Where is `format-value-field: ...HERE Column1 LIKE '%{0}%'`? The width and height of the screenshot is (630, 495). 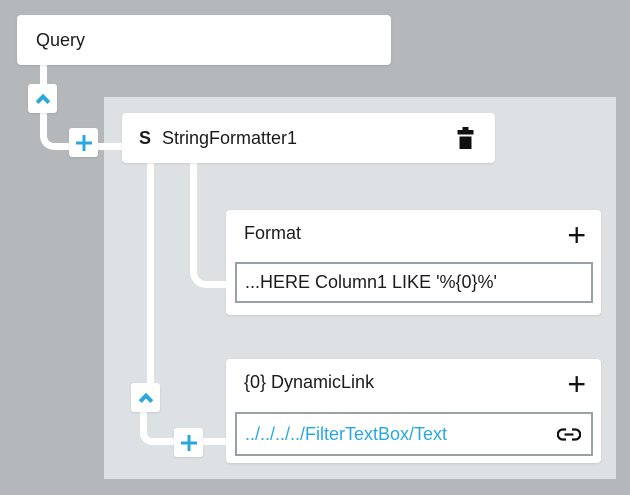
format-value-field: ...HERE Column1 LIKE '%{0}%' is located at coordinates (414, 282).